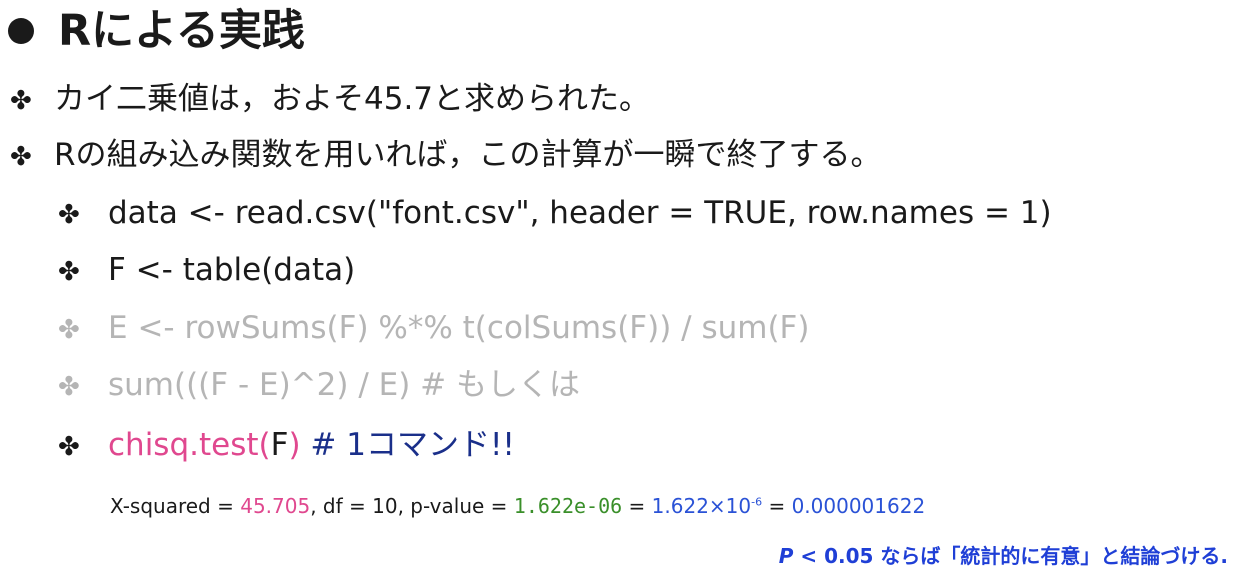  Describe the element at coordinates (568, 506) in the screenshot. I see `p-value: 1.622e-06` at that location.